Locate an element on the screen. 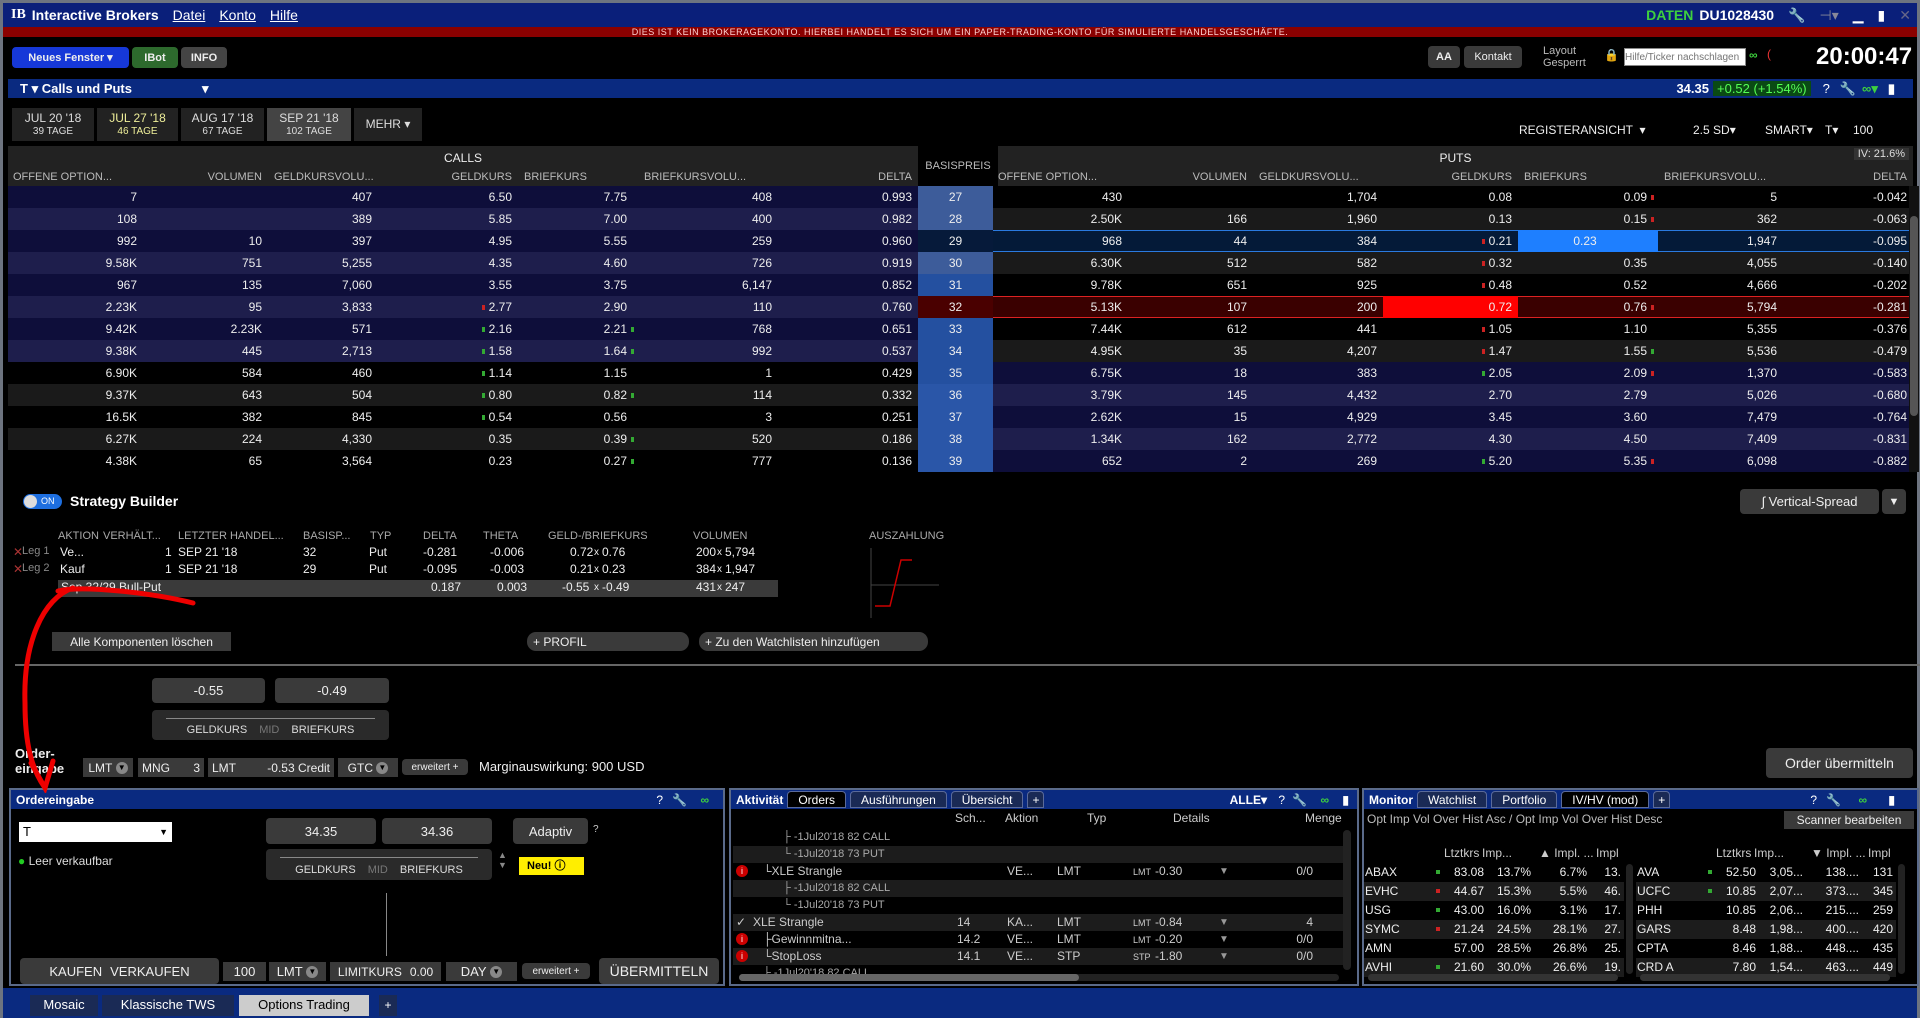  call-ask: 2.90 is located at coordinates (578, 307).